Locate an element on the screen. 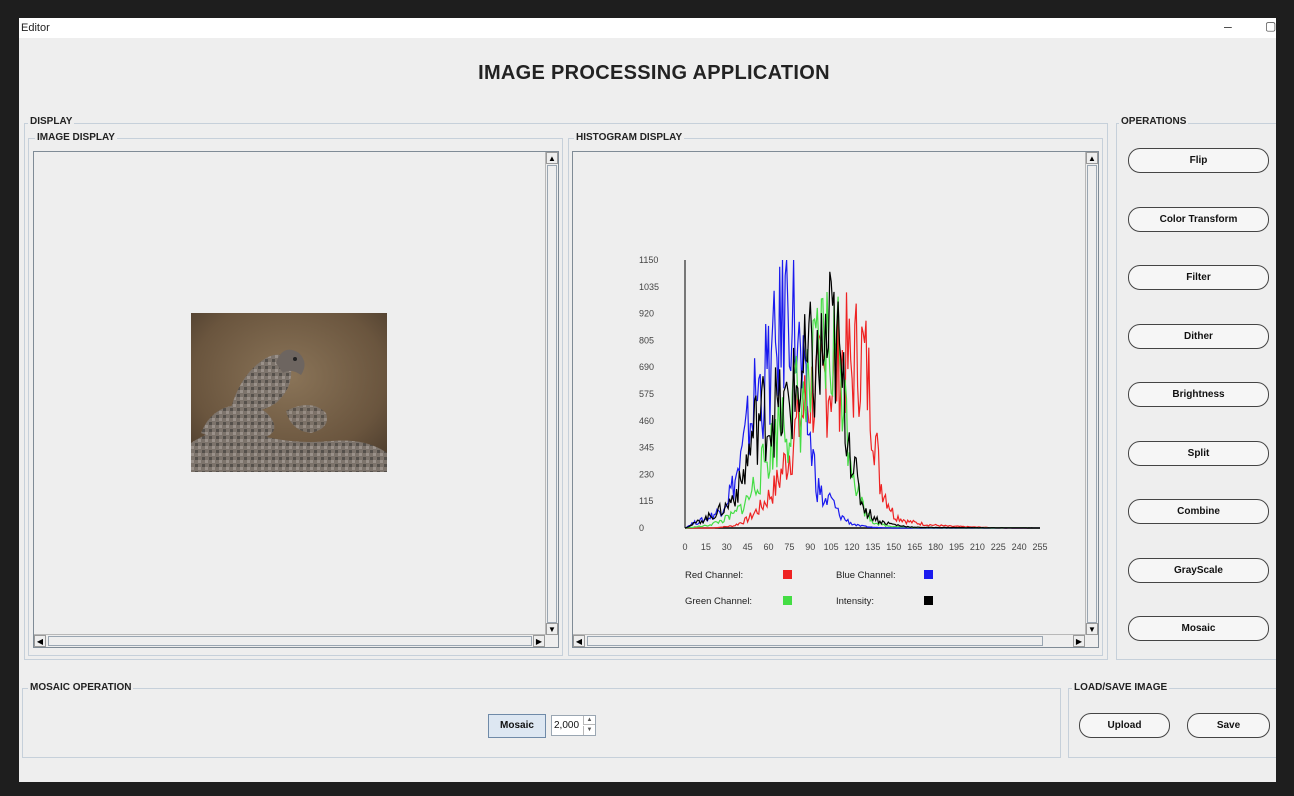  y-tick-label: 1150 is located at coordinates (648, 260).